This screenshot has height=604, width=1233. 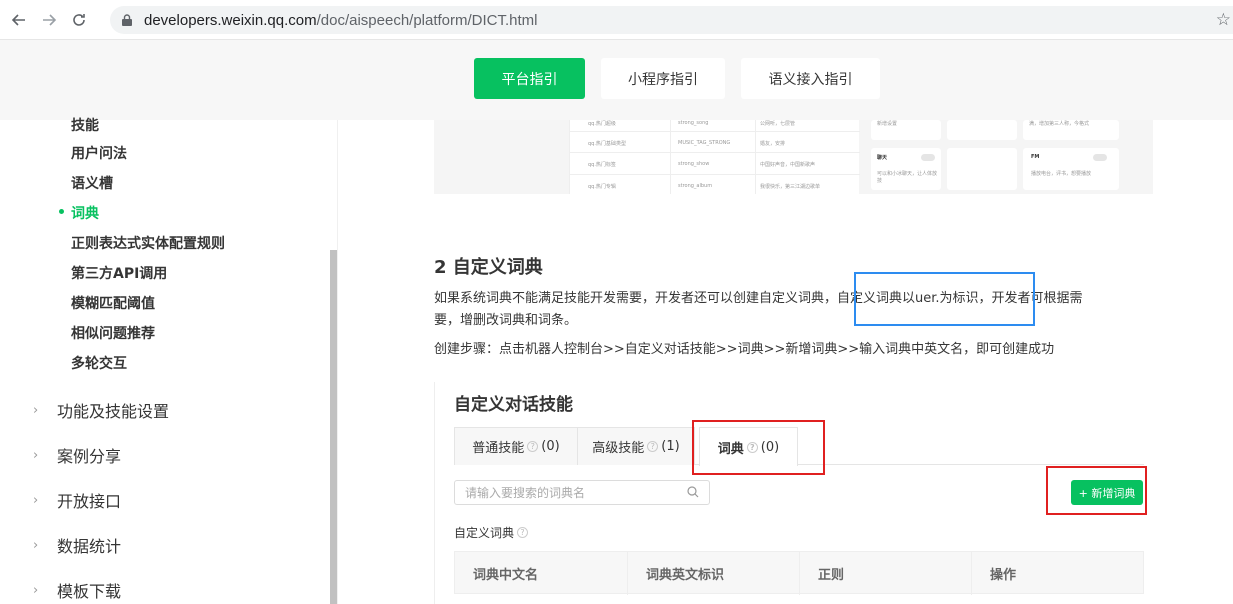 What do you see at coordinates (1223, 20) in the screenshot?
I see `bookmark-star-icon: ☆` at bounding box center [1223, 20].